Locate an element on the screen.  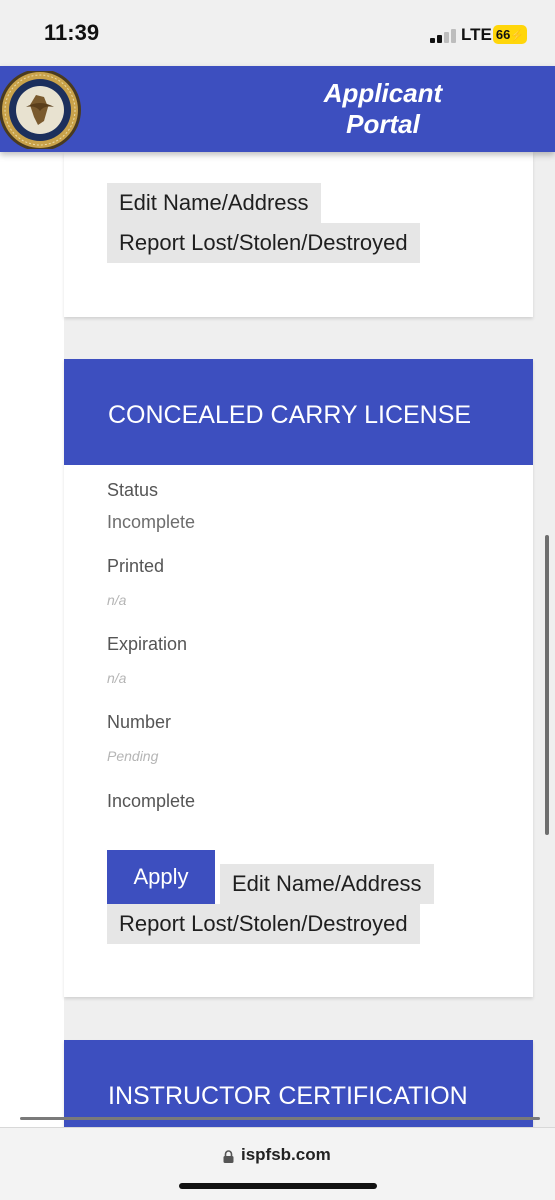
page-title: Applicant Portal is located at coordinates (383, 109).